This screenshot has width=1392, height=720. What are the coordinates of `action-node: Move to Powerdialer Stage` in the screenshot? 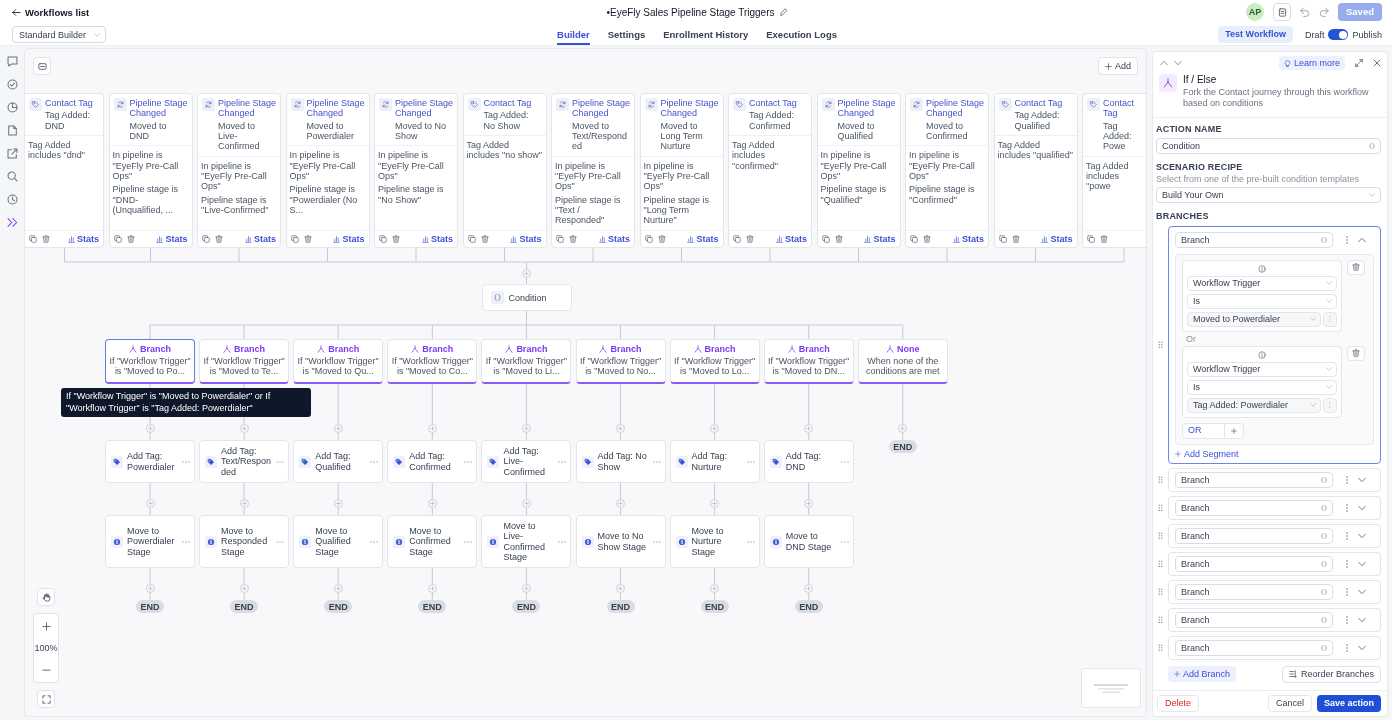 It's located at (150, 541).